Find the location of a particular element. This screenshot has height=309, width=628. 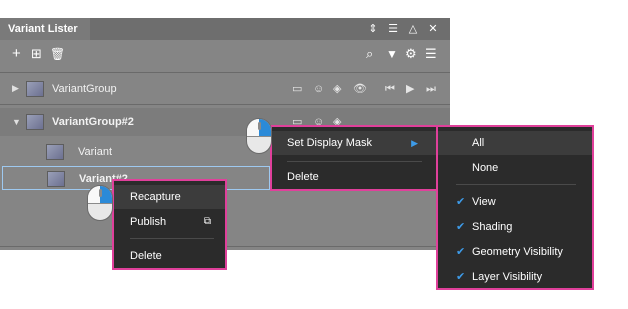

publish-window-icon: ⧉ is located at coordinates (207, 221).